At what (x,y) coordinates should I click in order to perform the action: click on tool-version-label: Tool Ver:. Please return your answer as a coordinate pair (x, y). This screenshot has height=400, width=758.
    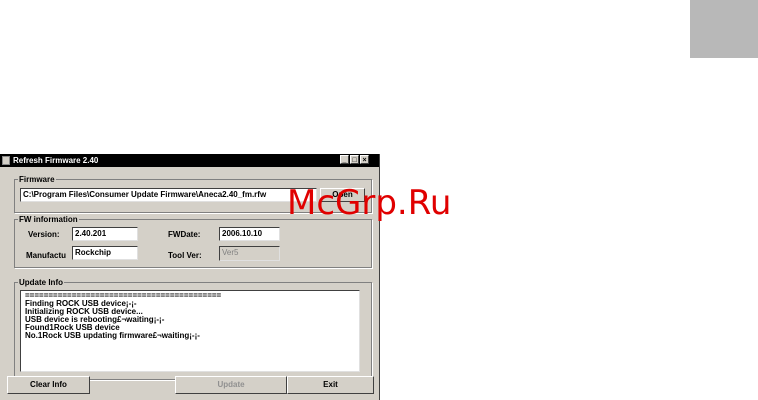
    Looking at the image, I should click on (185, 255).